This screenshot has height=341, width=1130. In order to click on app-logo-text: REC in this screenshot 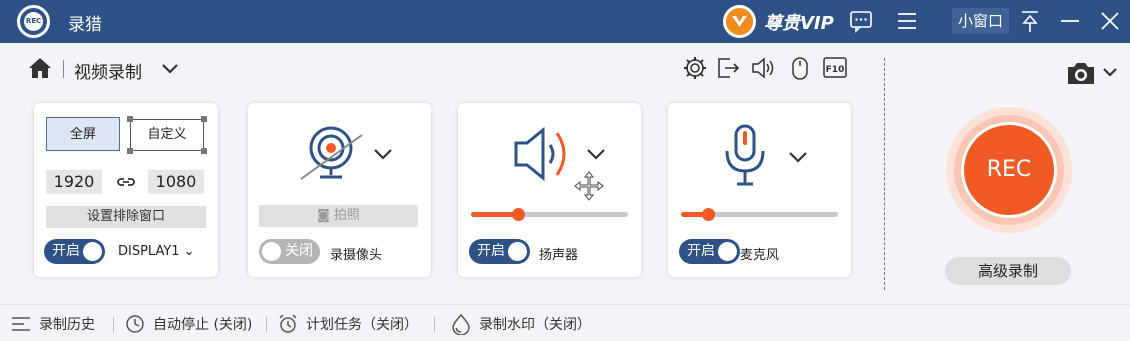, I will do `click(33, 21)`.